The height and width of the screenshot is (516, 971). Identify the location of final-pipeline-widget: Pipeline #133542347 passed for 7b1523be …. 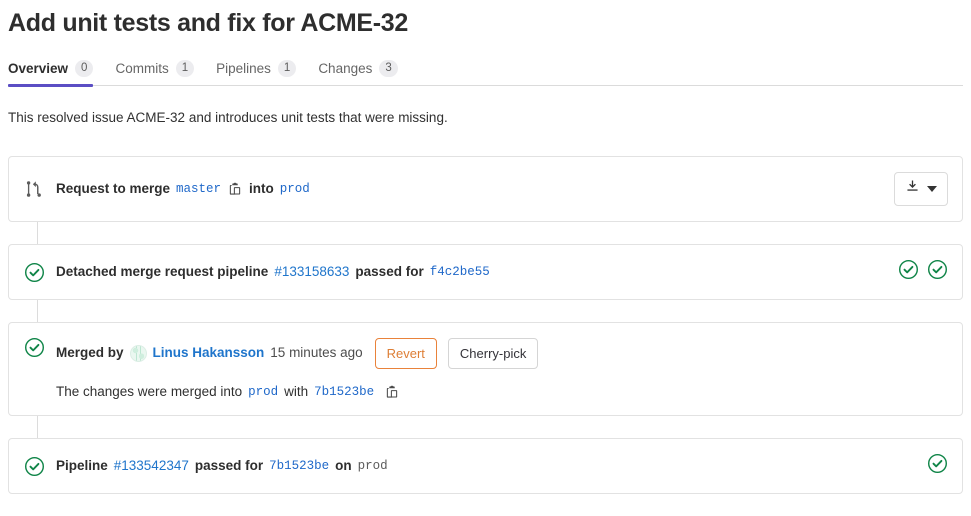
(485, 466).